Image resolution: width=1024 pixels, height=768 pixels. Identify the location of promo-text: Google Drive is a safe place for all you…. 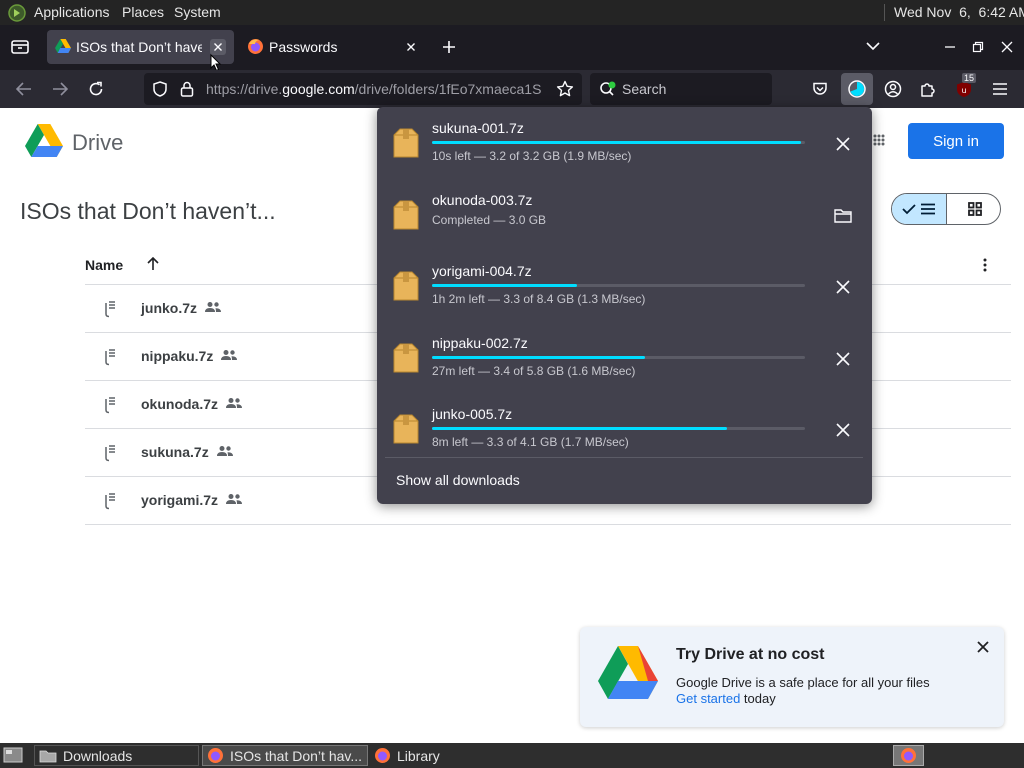
(803, 682).